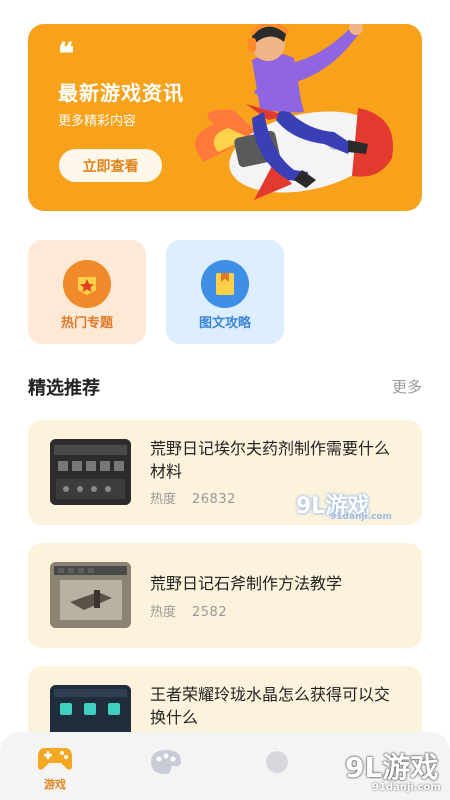  I want to click on article-title: 荒野日记石斧制作方法教学, so click(246, 583).